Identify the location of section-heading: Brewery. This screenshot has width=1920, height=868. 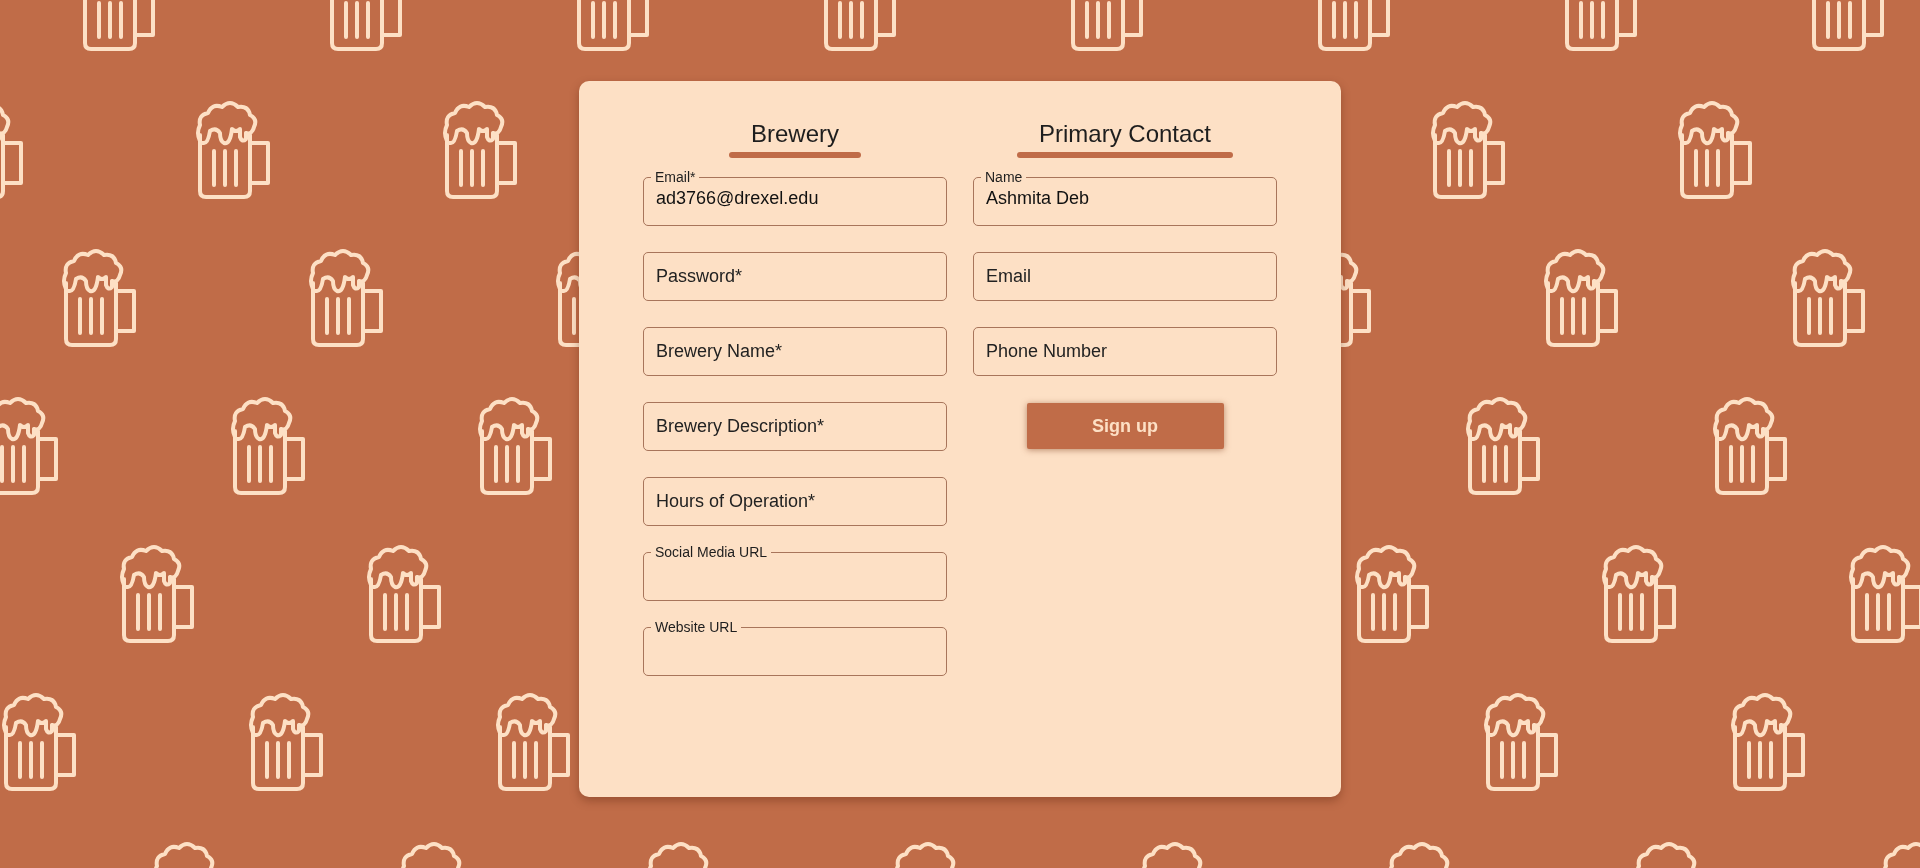
(795, 134).